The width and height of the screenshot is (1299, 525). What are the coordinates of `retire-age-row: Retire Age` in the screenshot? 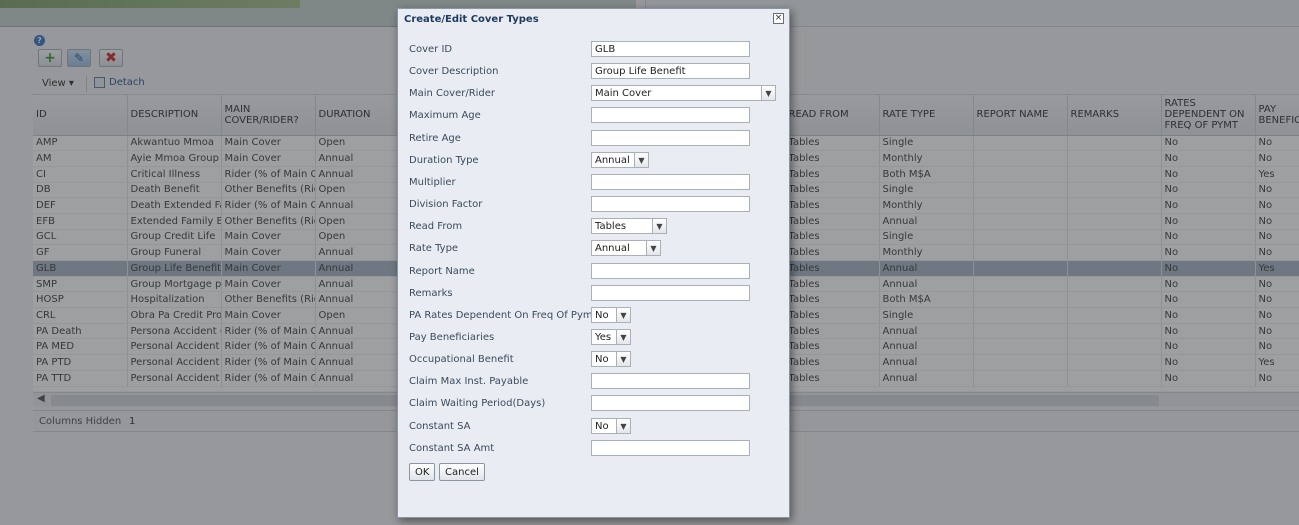 It's located at (595, 139).